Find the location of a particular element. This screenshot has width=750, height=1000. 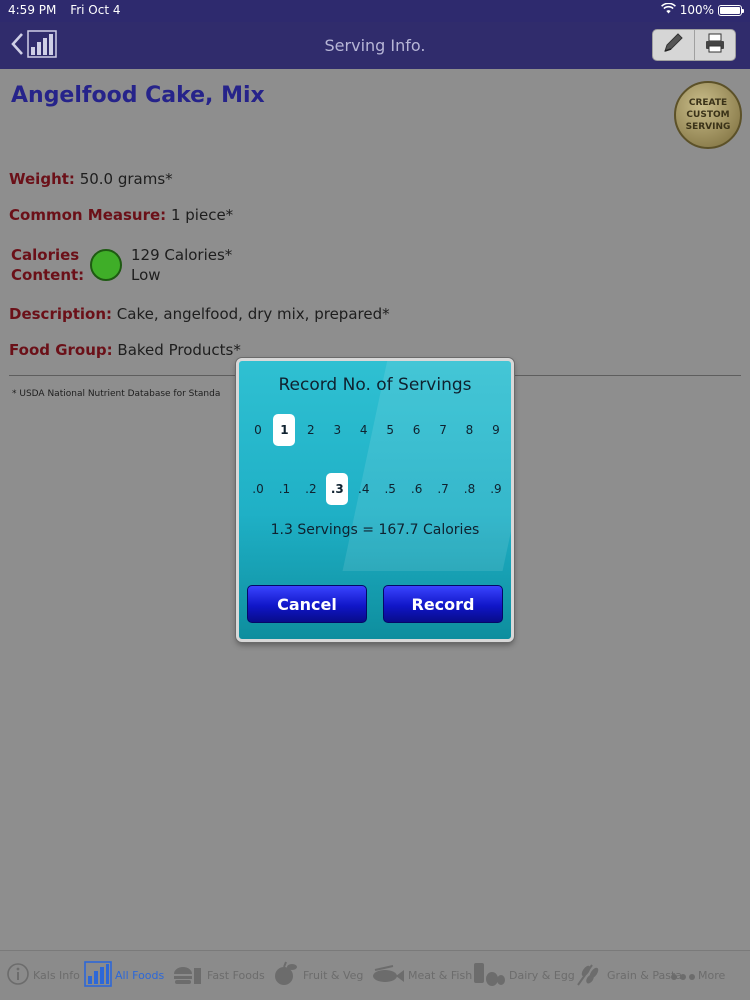

food-group-row: Food Group: Baked Products* is located at coordinates (125, 350).